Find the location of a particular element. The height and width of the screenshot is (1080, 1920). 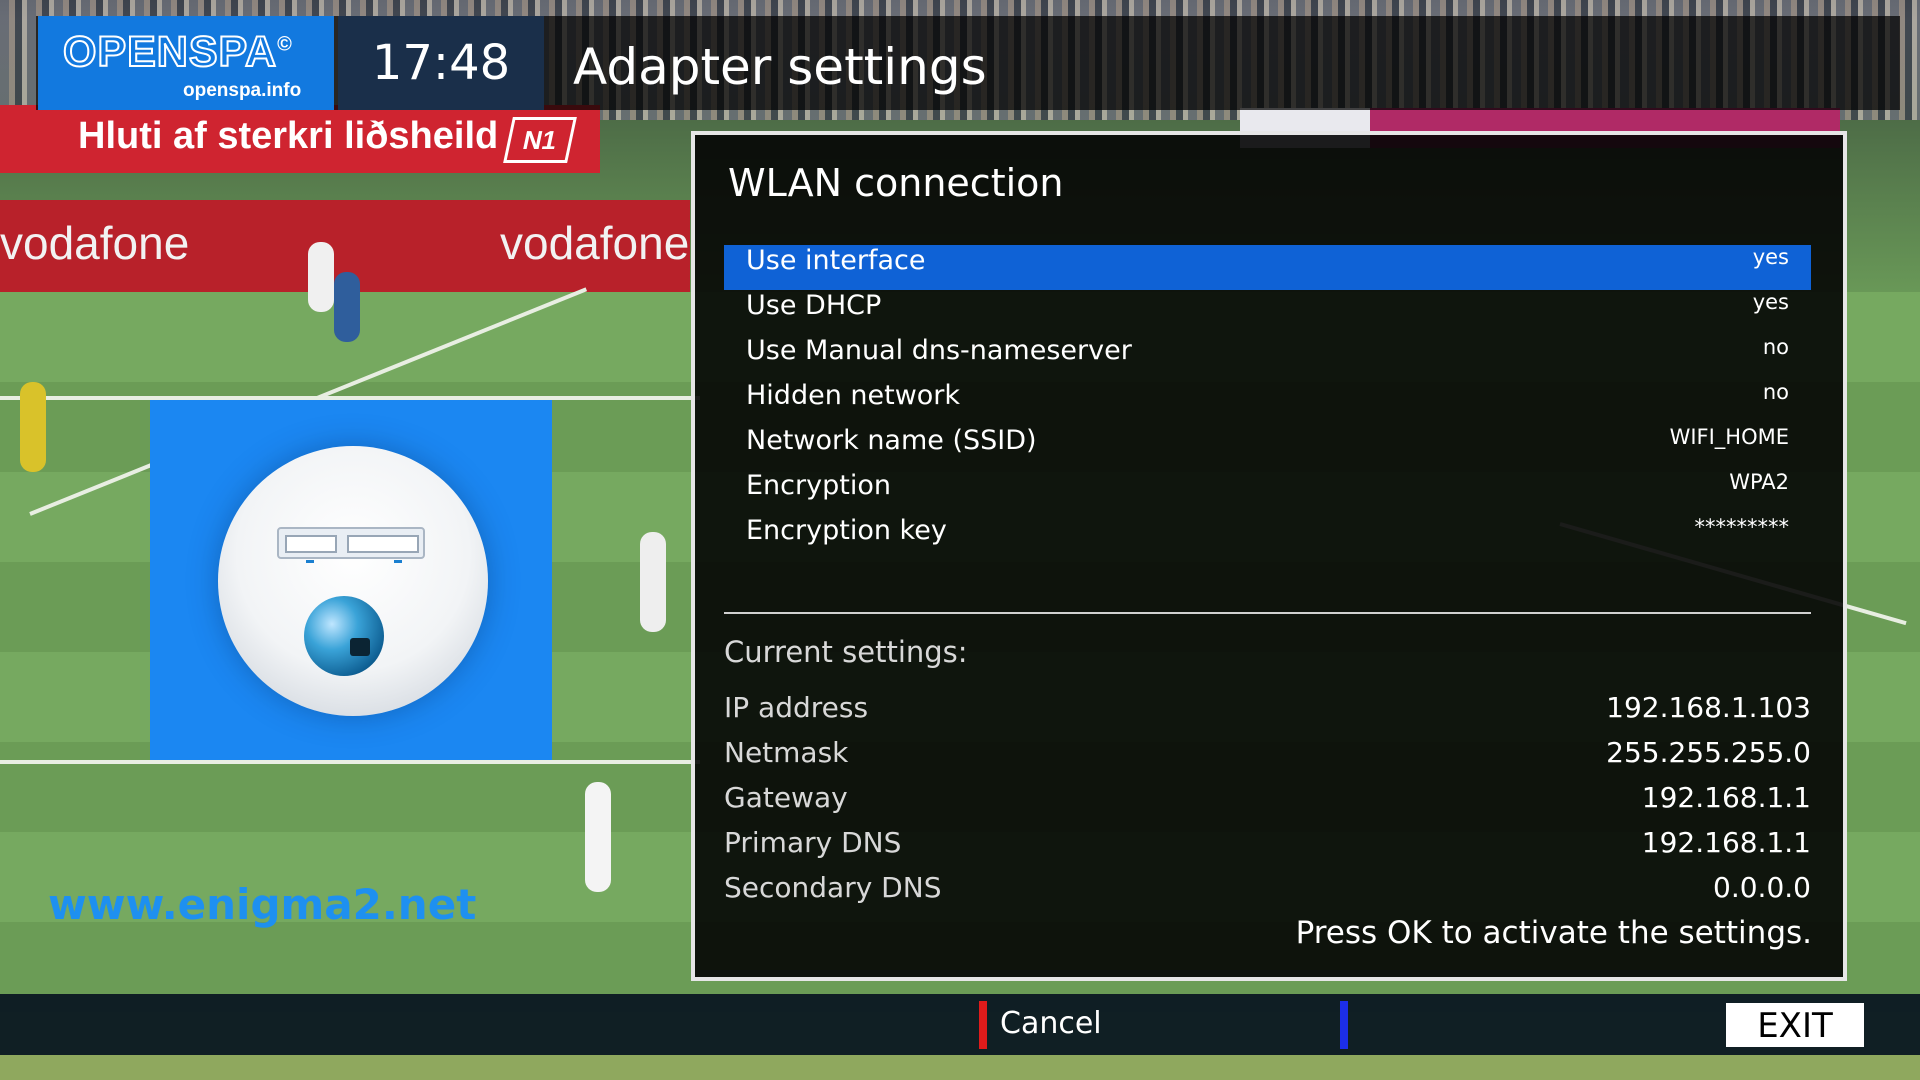

watermark: www.enigma2.net is located at coordinates (262, 904).